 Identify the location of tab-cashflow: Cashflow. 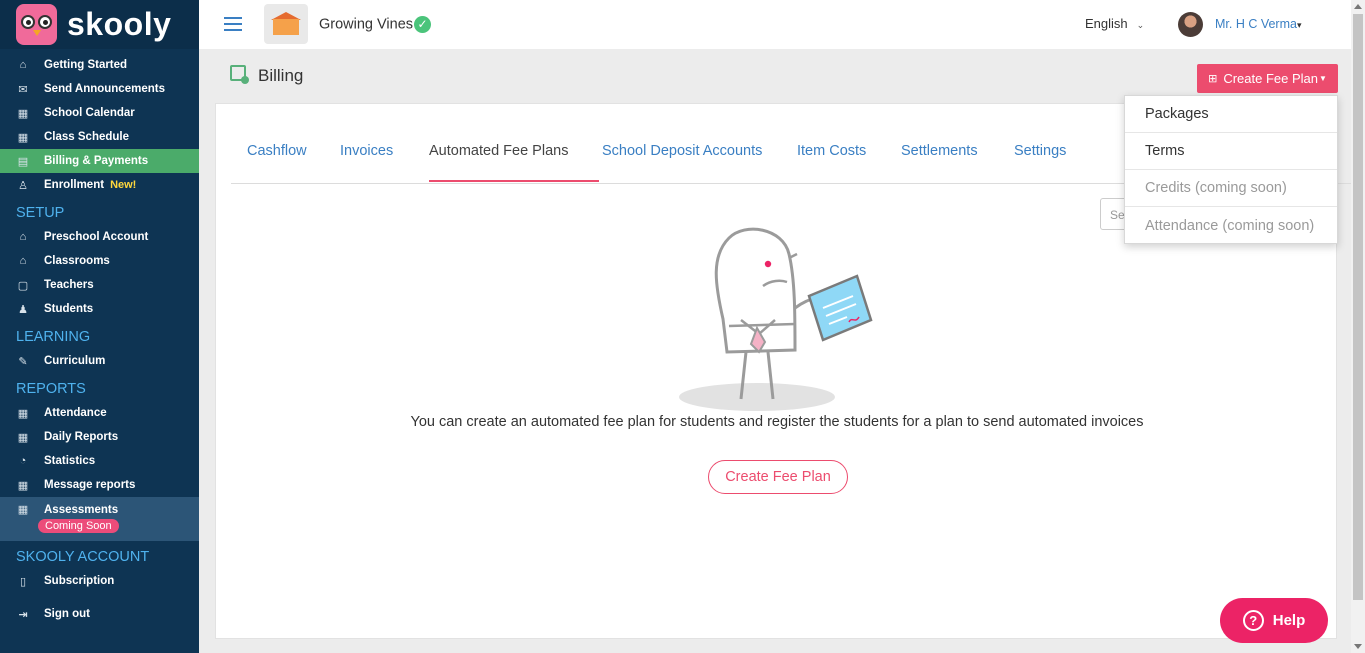
(277, 151).